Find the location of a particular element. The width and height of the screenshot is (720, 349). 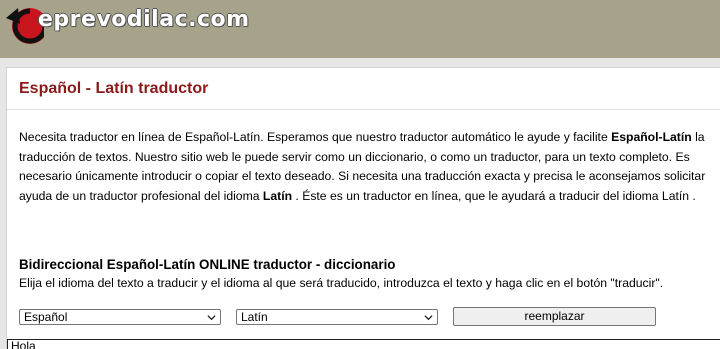

target-language-value: Latín is located at coordinates (254, 317).